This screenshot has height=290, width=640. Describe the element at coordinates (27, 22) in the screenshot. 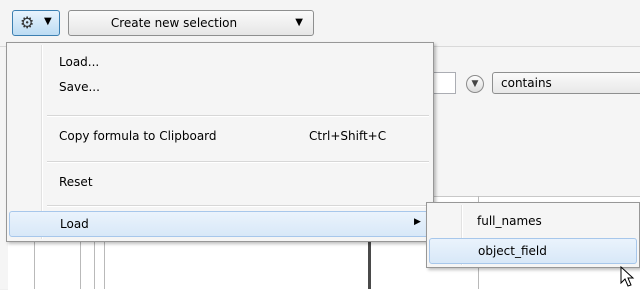

I see `gear-icon: ⚙` at that location.